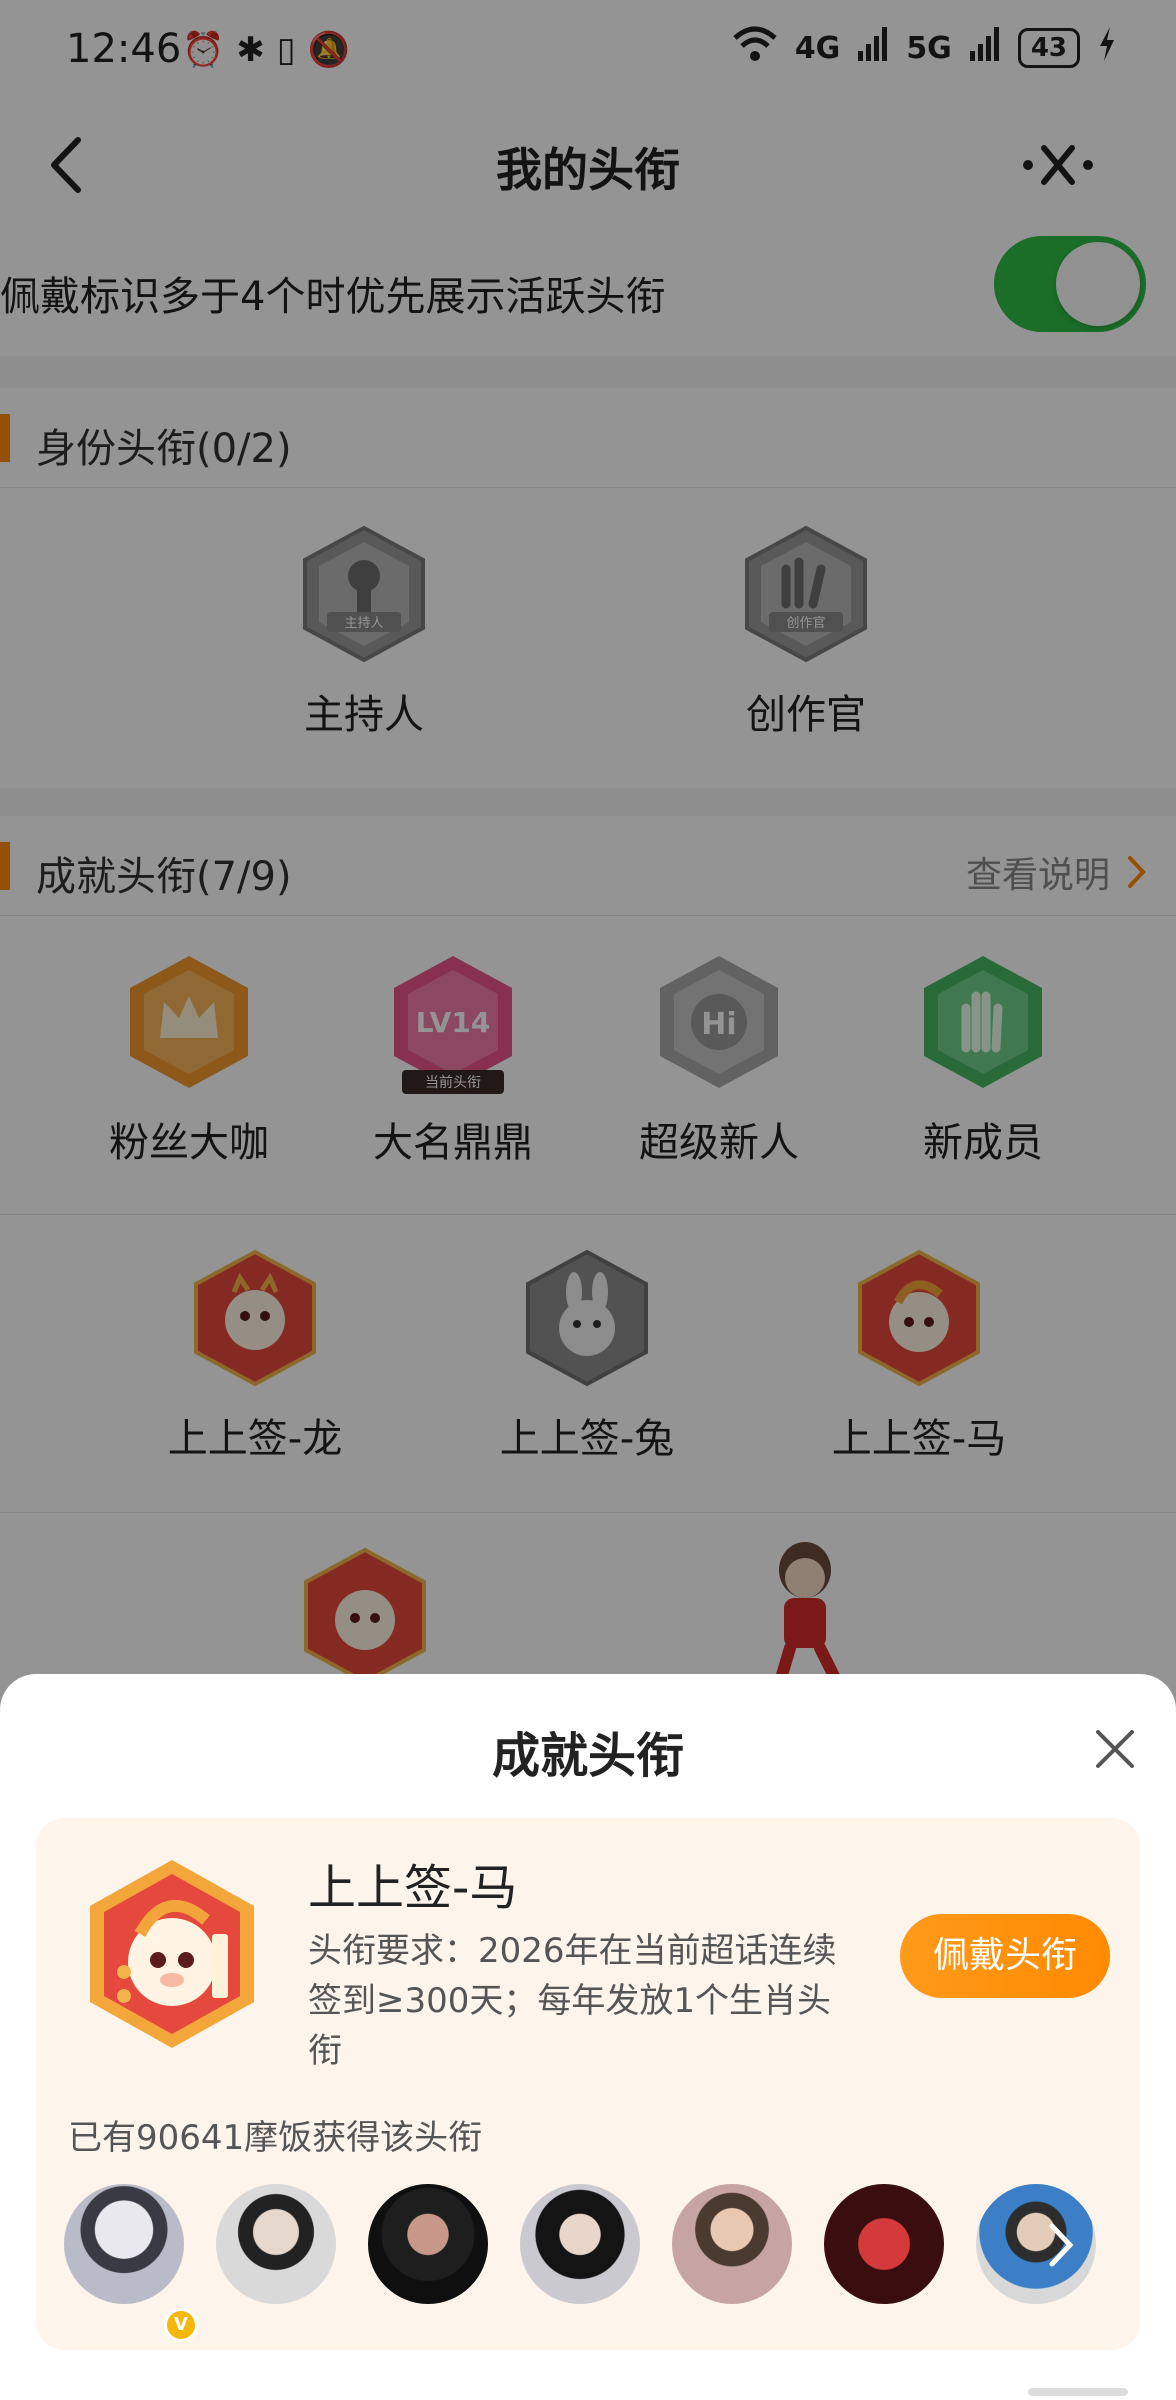 This screenshot has width=1176, height=2400. Describe the element at coordinates (1060, 2245) in the screenshot. I see `chevron-right-icon` at that location.